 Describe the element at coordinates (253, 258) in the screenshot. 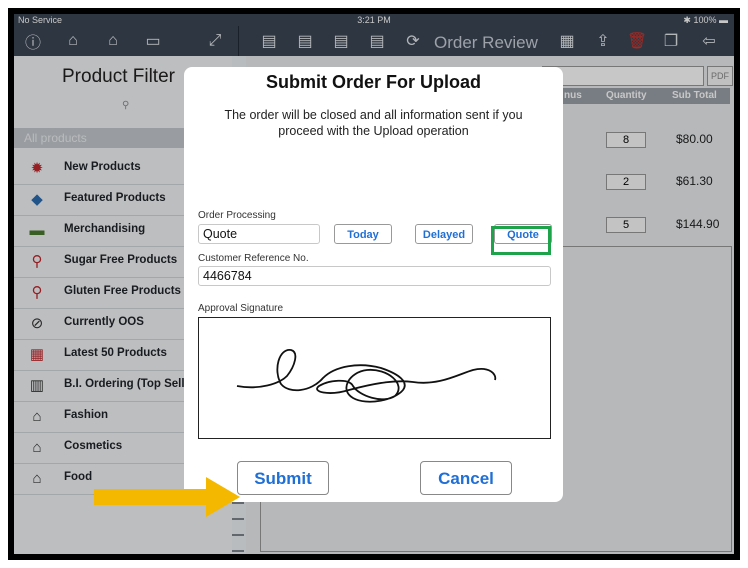

I see `customer-ref-label: Customer Reference No.` at that location.